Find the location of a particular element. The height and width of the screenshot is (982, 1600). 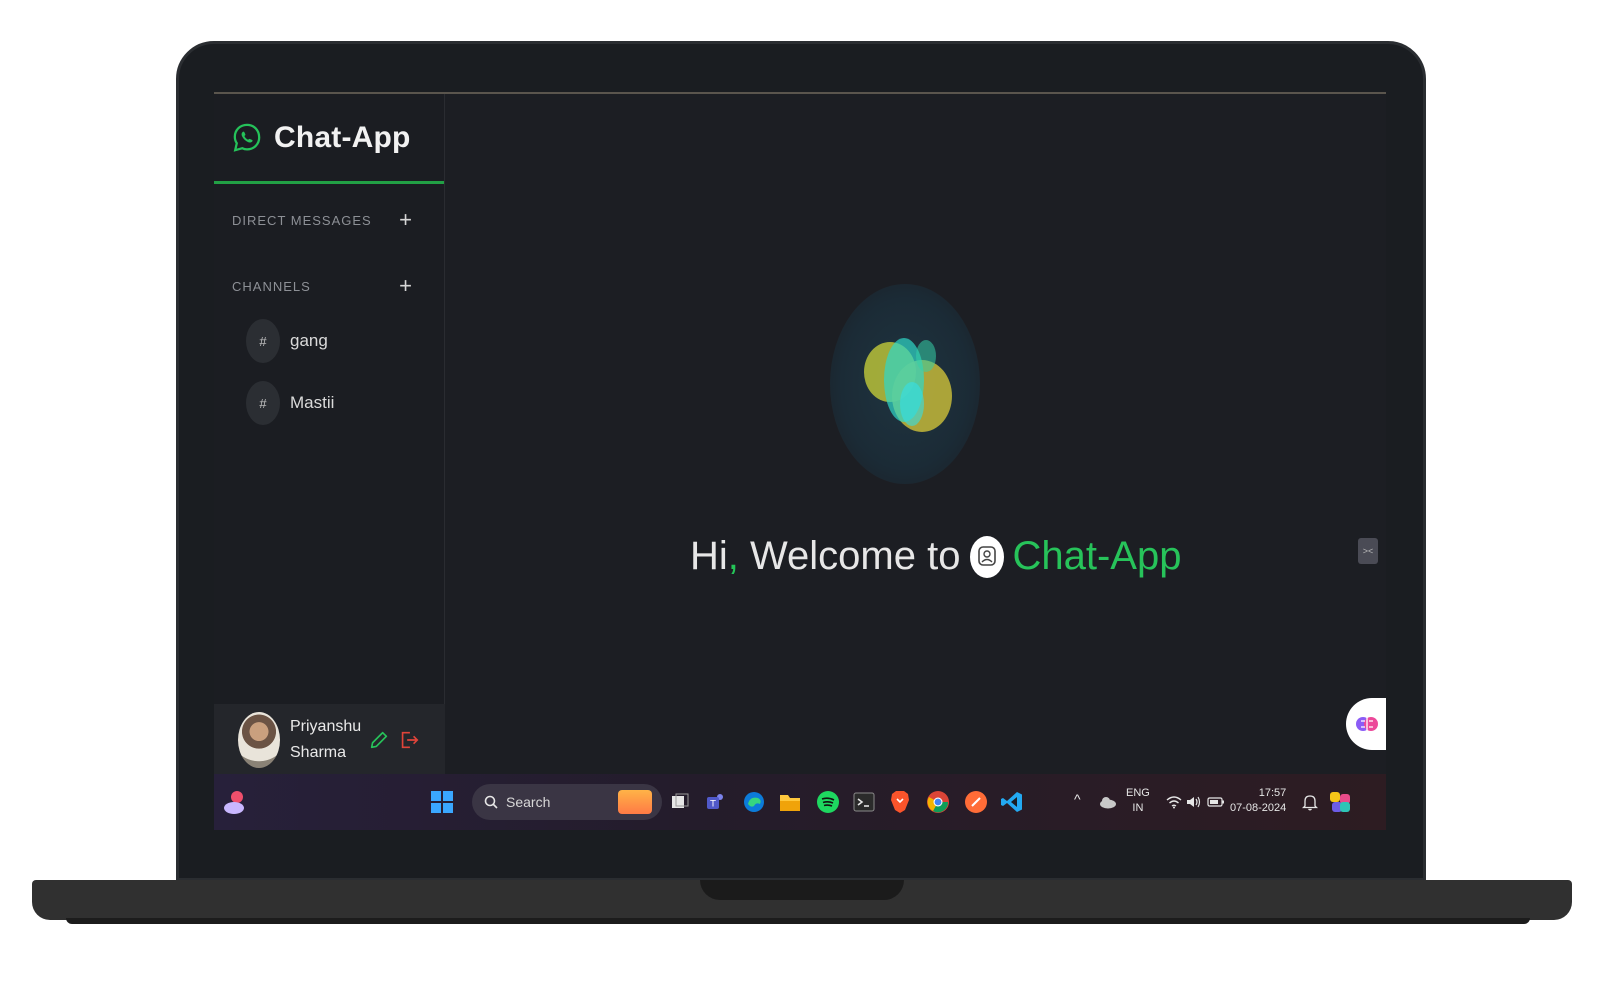

search-highlight-icon is located at coordinates (635, 802).